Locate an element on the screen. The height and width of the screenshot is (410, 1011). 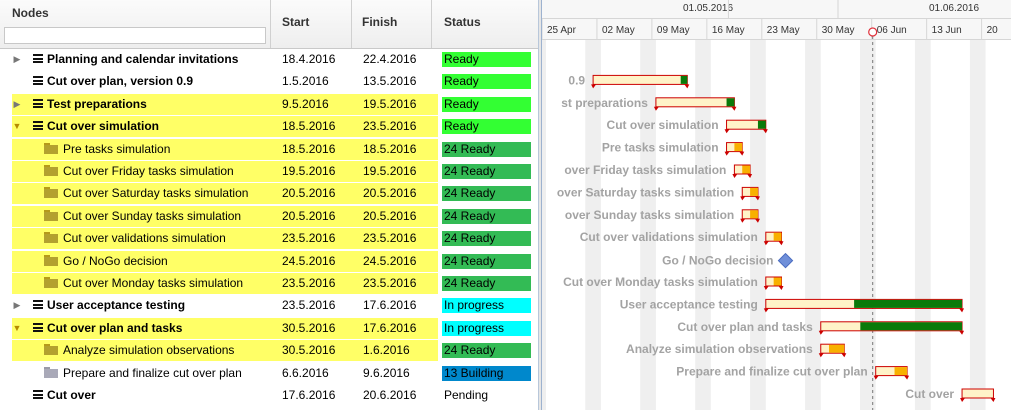
week-tick-label: 25 Apr is located at coordinates (562, 30).